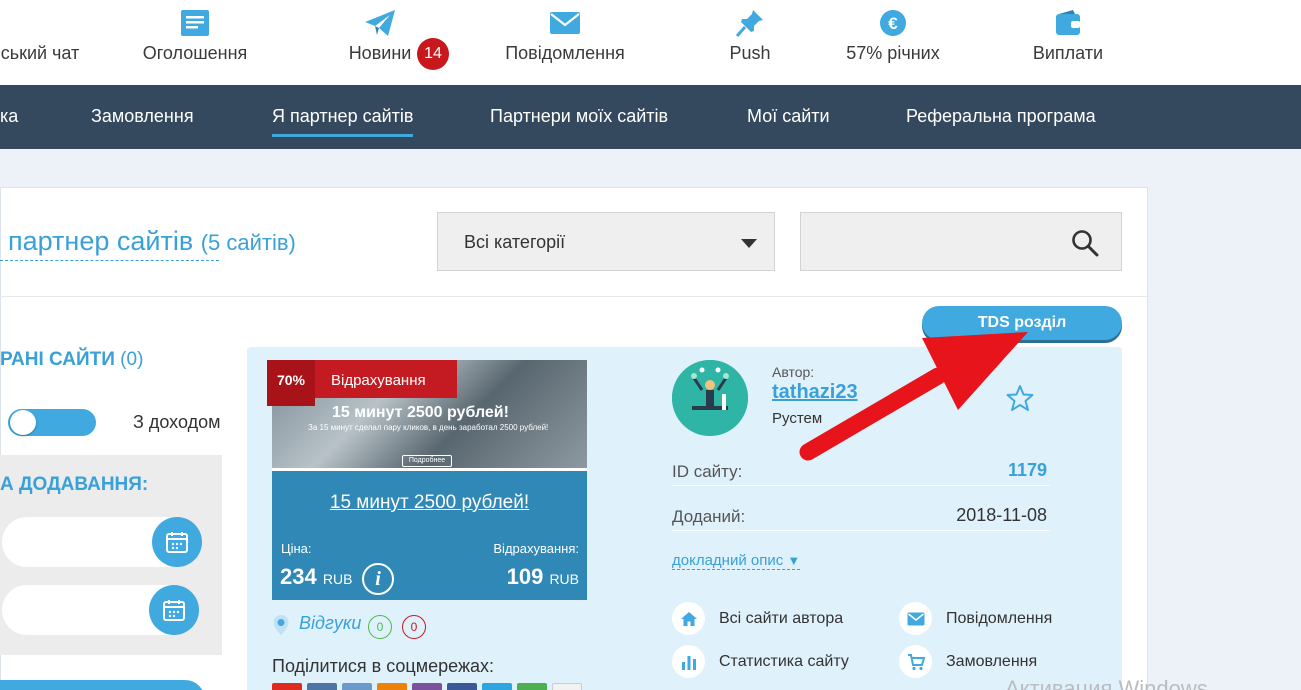 This screenshot has height=690, width=1301. What do you see at coordinates (298, 576) in the screenshot?
I see `price-amount: 234` at bounding box center [298, 576].